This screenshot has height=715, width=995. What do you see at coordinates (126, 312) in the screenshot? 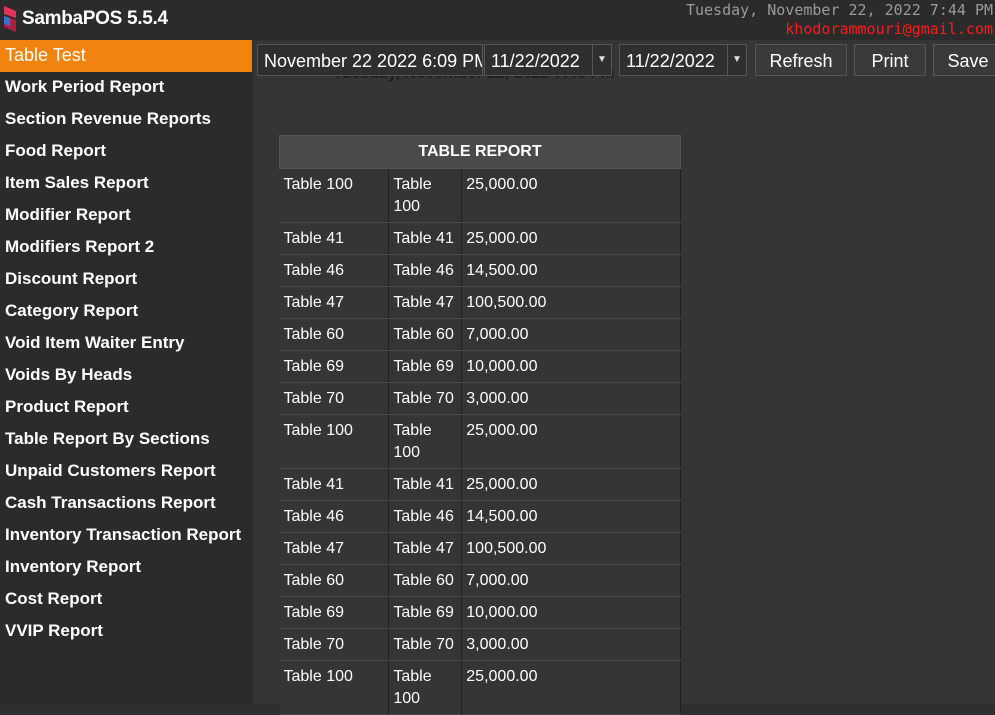
I see `sidebar-item-category-report: Category Report` at bounding box center [126, 312].